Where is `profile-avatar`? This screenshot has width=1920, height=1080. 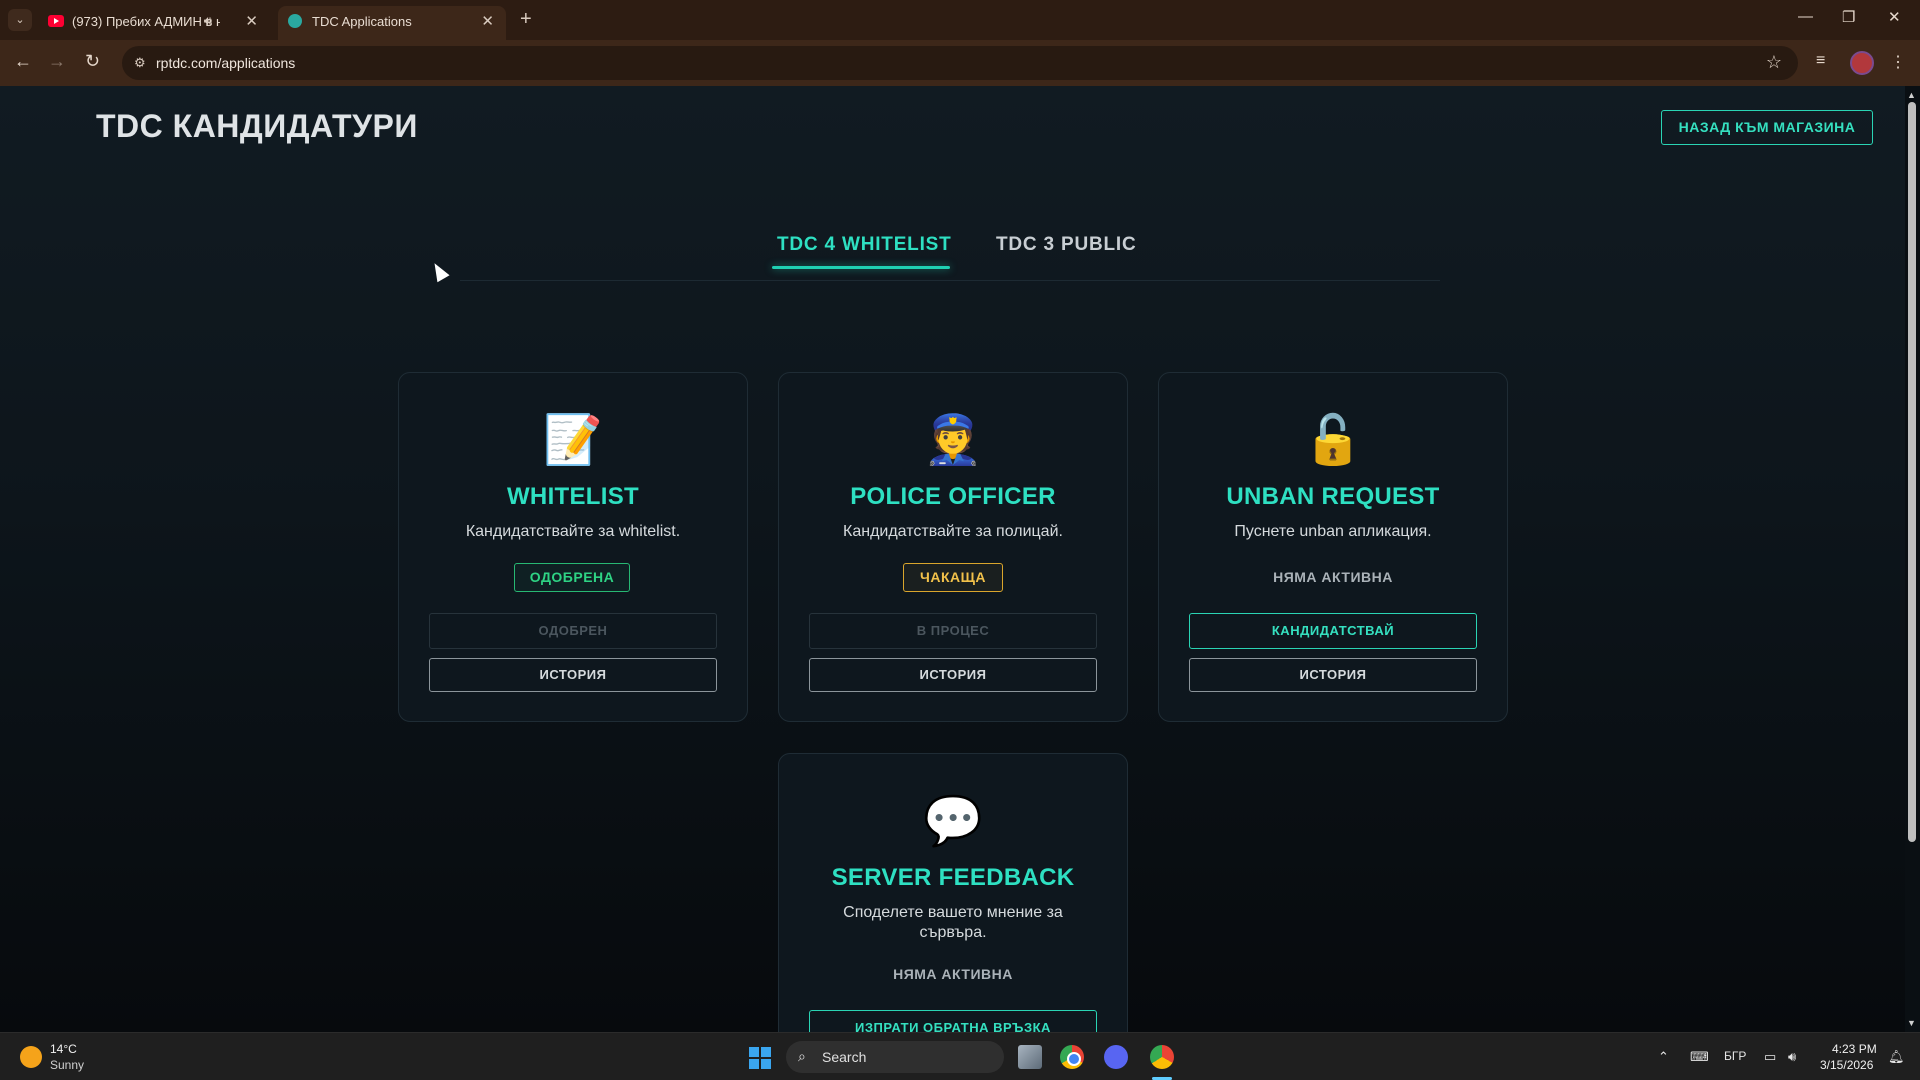 profile-avatar is located at coordinates (1862, 63).